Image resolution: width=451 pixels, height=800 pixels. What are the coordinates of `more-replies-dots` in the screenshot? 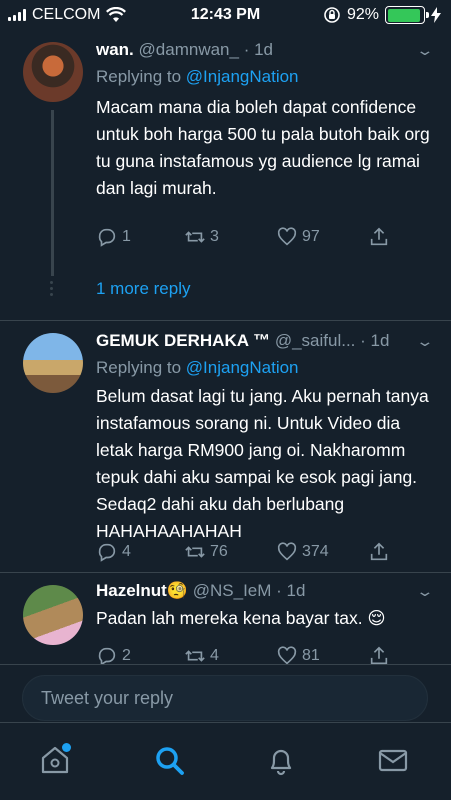 It's located at (51, 288).